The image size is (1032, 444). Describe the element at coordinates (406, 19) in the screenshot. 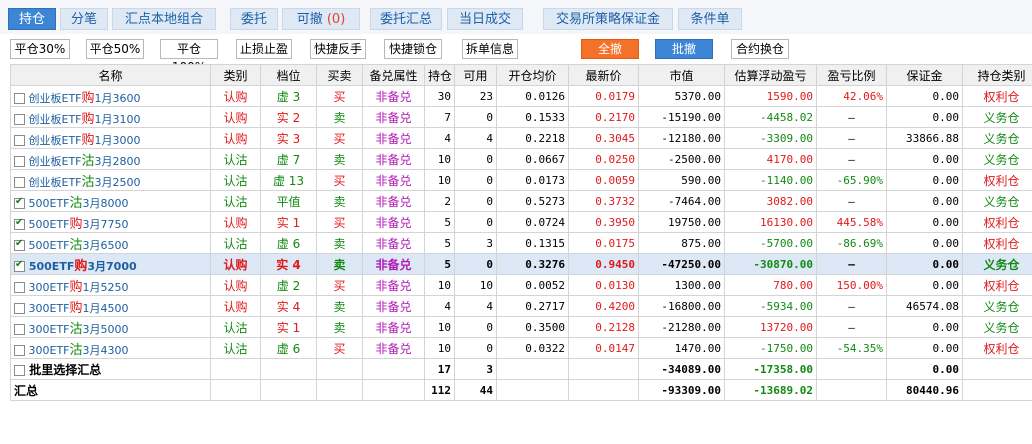

I see `tab-order-summary: 委托汇总` at that location.